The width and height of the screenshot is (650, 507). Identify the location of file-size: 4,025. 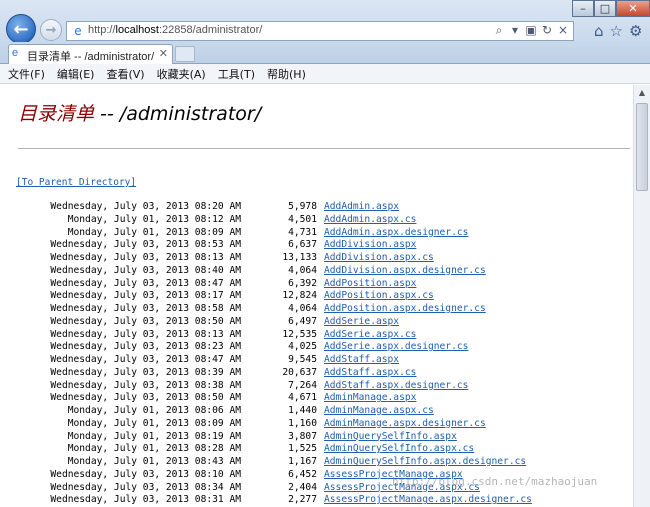
(302, 347).